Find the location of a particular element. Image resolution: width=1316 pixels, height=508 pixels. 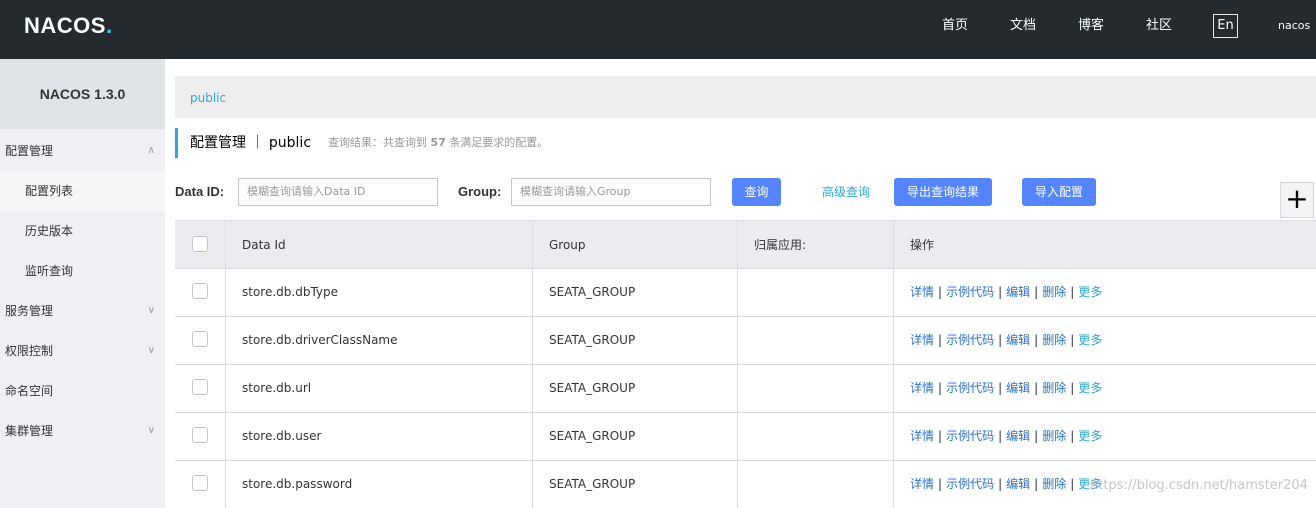

nacos-logo: NACOS. is located at coordinates (68, 26).